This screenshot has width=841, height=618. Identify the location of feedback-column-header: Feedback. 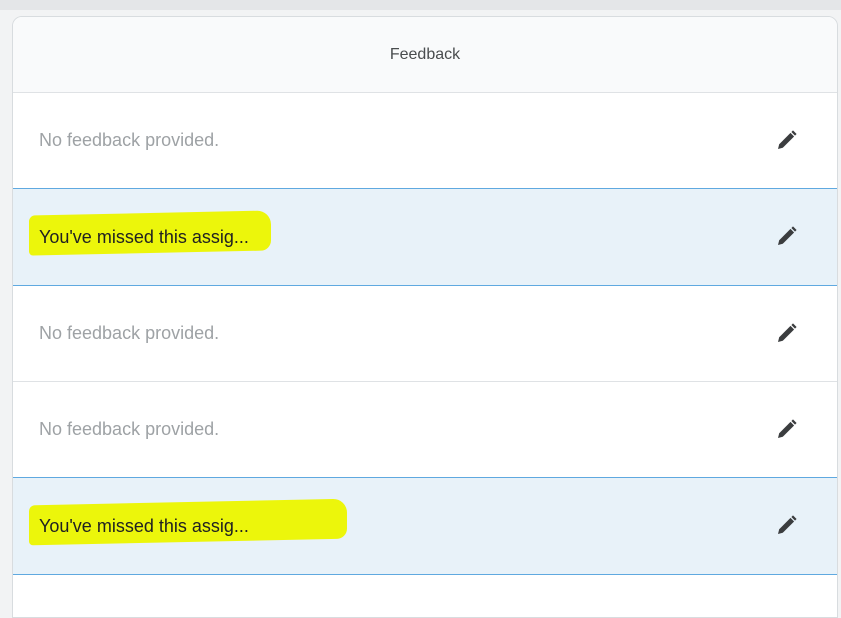
(425, 55).